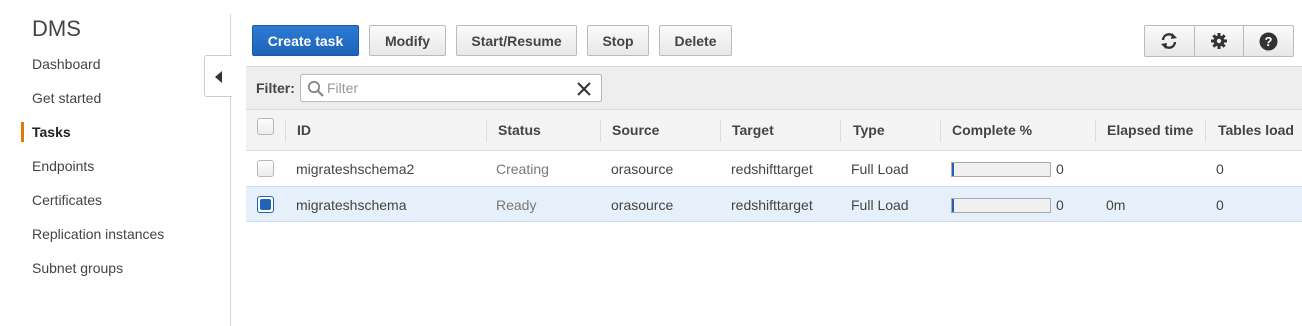 The width and height of the screenshot is (1302, 326). I want to click on refresh-icon, so click(1169, 41).